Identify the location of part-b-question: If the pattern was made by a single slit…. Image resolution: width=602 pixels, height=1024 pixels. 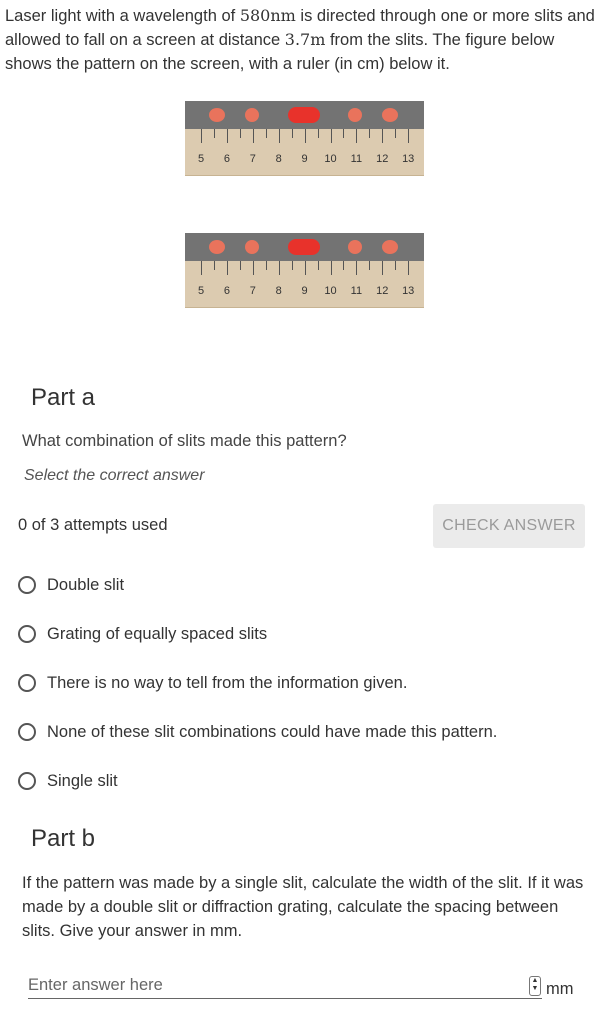
(303, 907).